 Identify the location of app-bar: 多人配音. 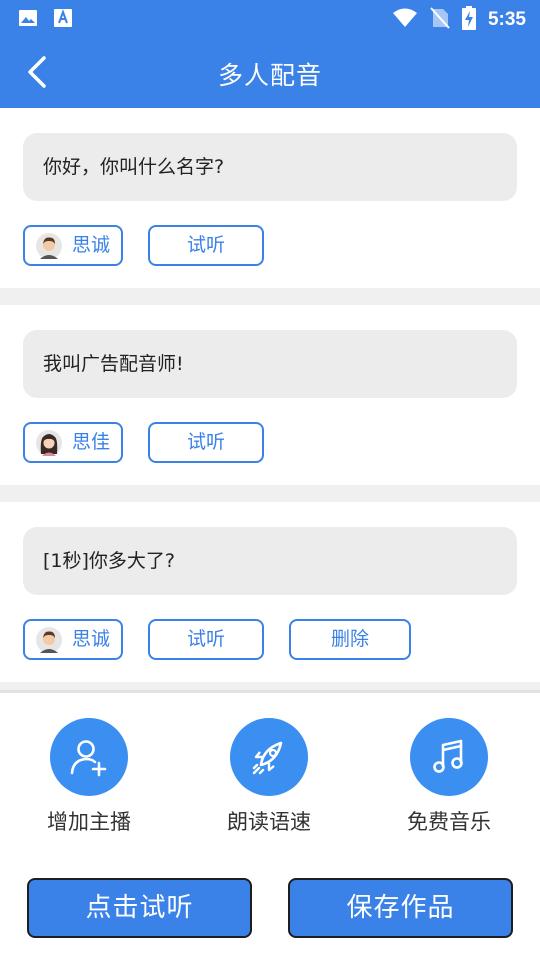
(270, 72).